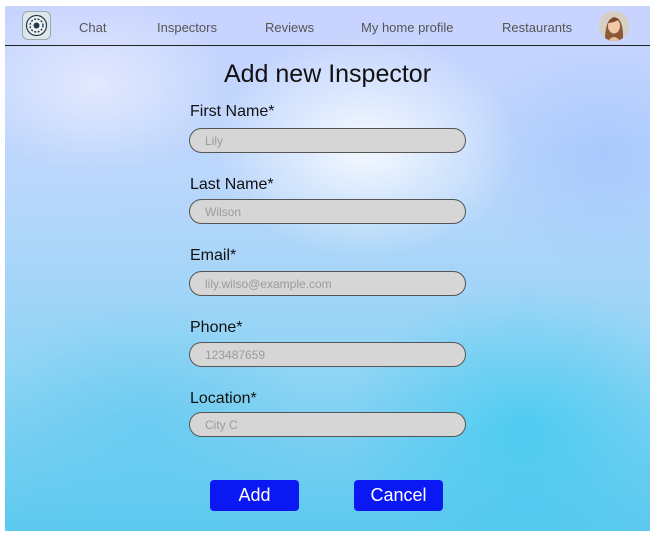 This screenshot has height=535, width=653. Describe the element at coordinates (537, 27) in the screenshot. I see `nav-restaurants: Restaurants` at that location.